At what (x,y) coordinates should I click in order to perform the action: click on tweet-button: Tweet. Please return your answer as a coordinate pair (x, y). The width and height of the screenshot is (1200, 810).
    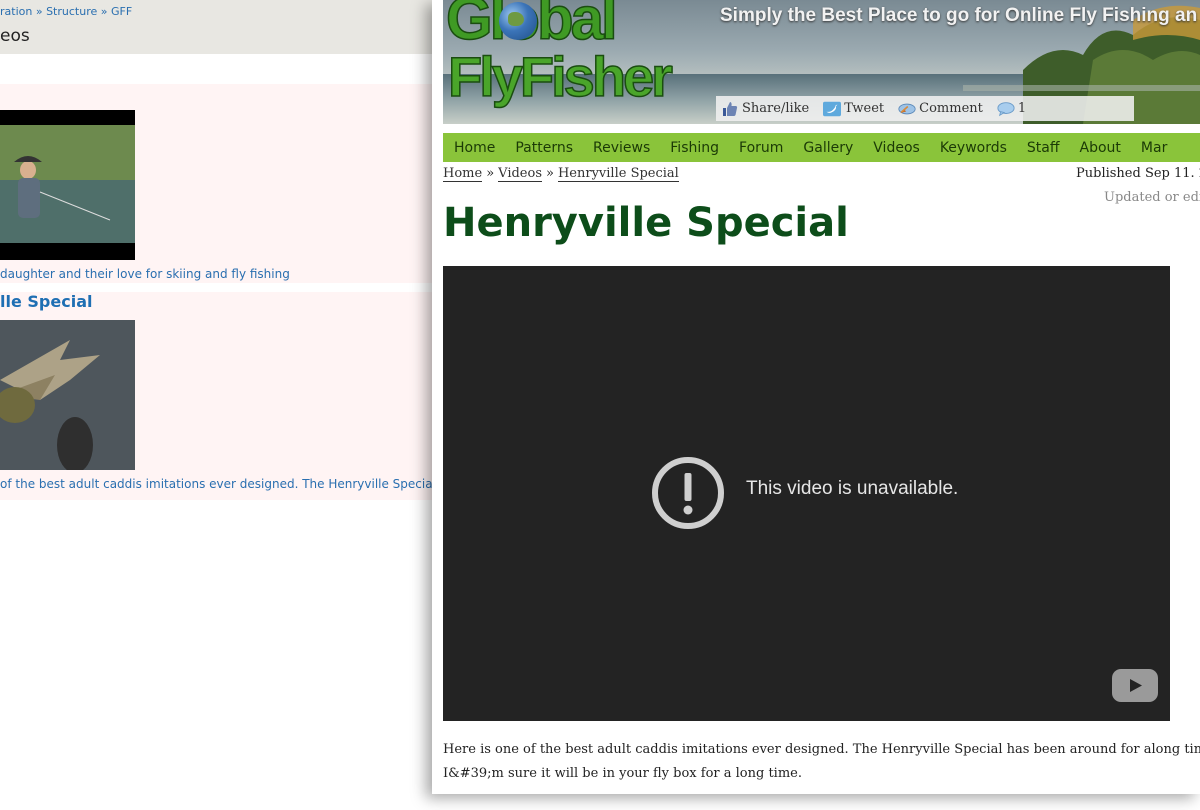
    Looking at the image, I should click on (853, 109).